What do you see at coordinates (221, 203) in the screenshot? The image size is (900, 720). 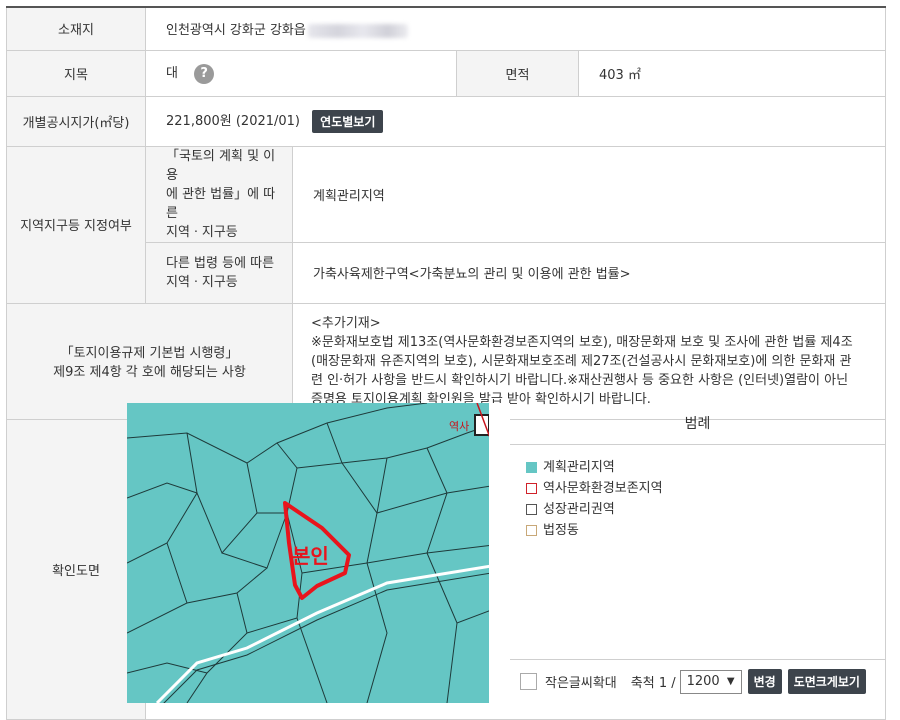 I see `zoning-sub-label-1-line: 에 관한 법률」에 따른` at bounding box center [221, 203].